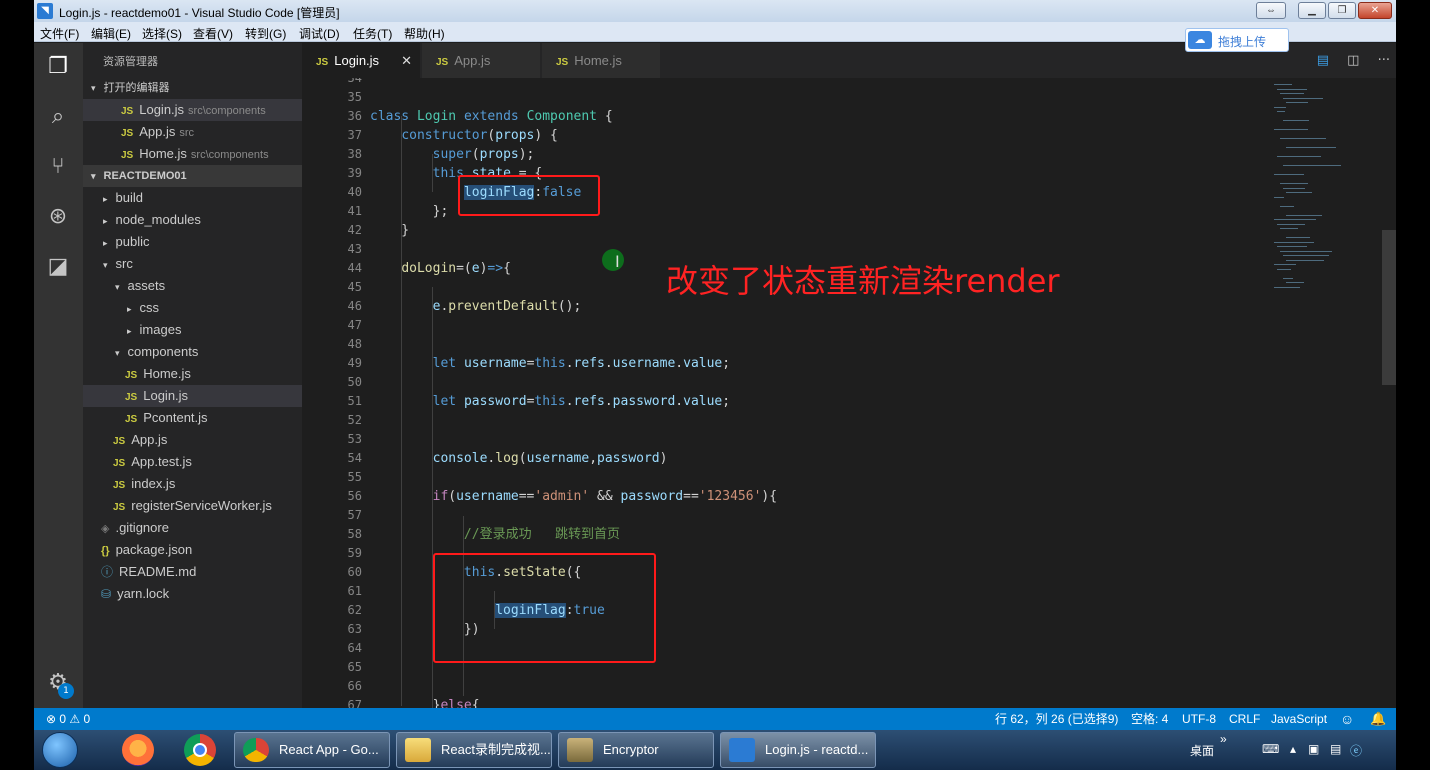 This screenshot has width=1430, height=770. I want to click on desktop-toolbar-label: 桌面, so click(1202, 750).